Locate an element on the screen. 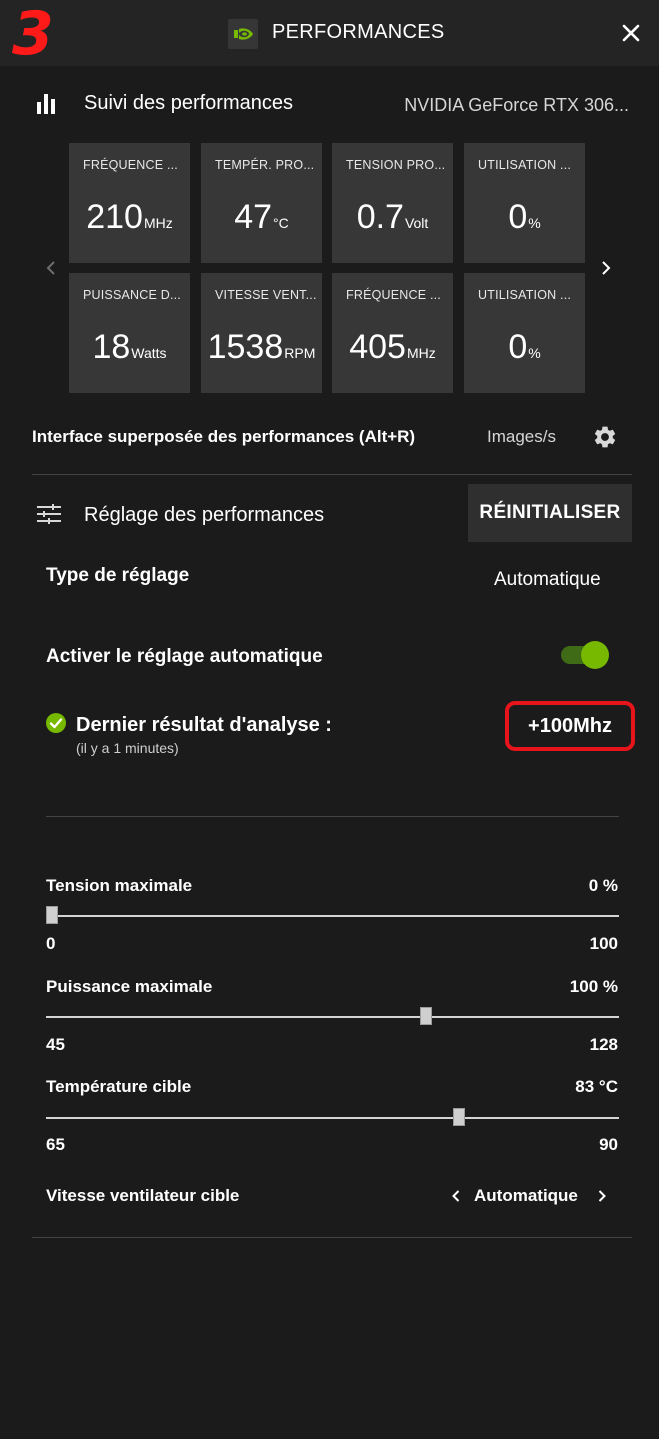 The height and width of the screenshot is (1439, 659). tuning-title: Réglage des performances is located at coordinates (204, 515).